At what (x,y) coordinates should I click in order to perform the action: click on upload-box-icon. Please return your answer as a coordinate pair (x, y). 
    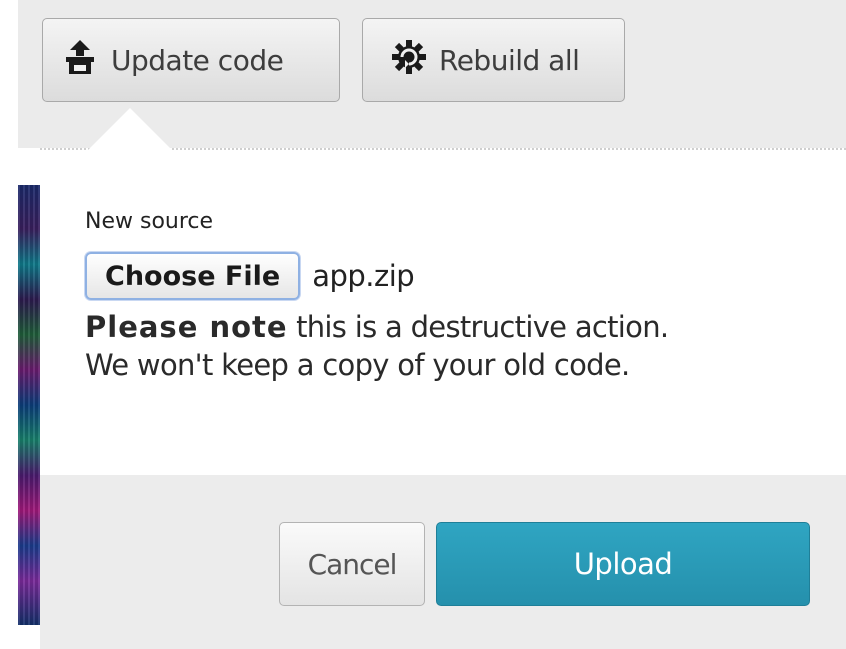
    Looking at the image, I should click on (80, 60).